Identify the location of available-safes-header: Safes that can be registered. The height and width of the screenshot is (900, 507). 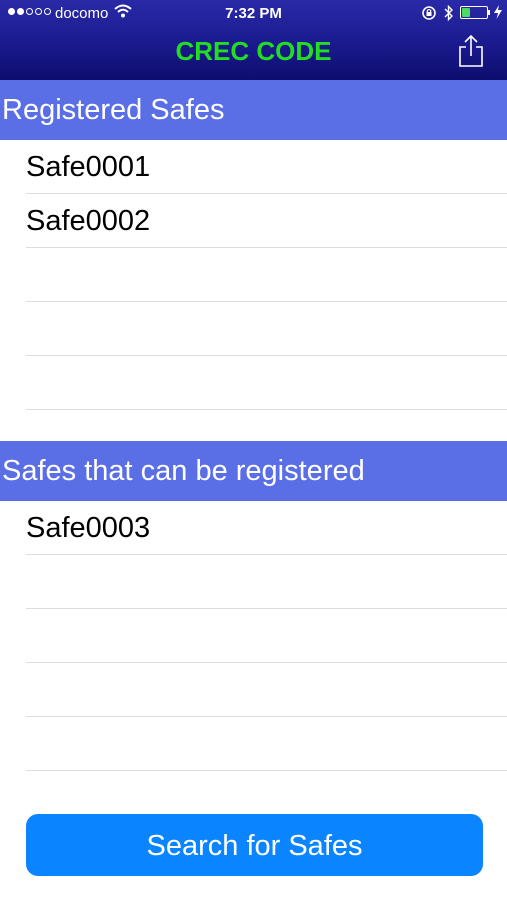
(253, 471).